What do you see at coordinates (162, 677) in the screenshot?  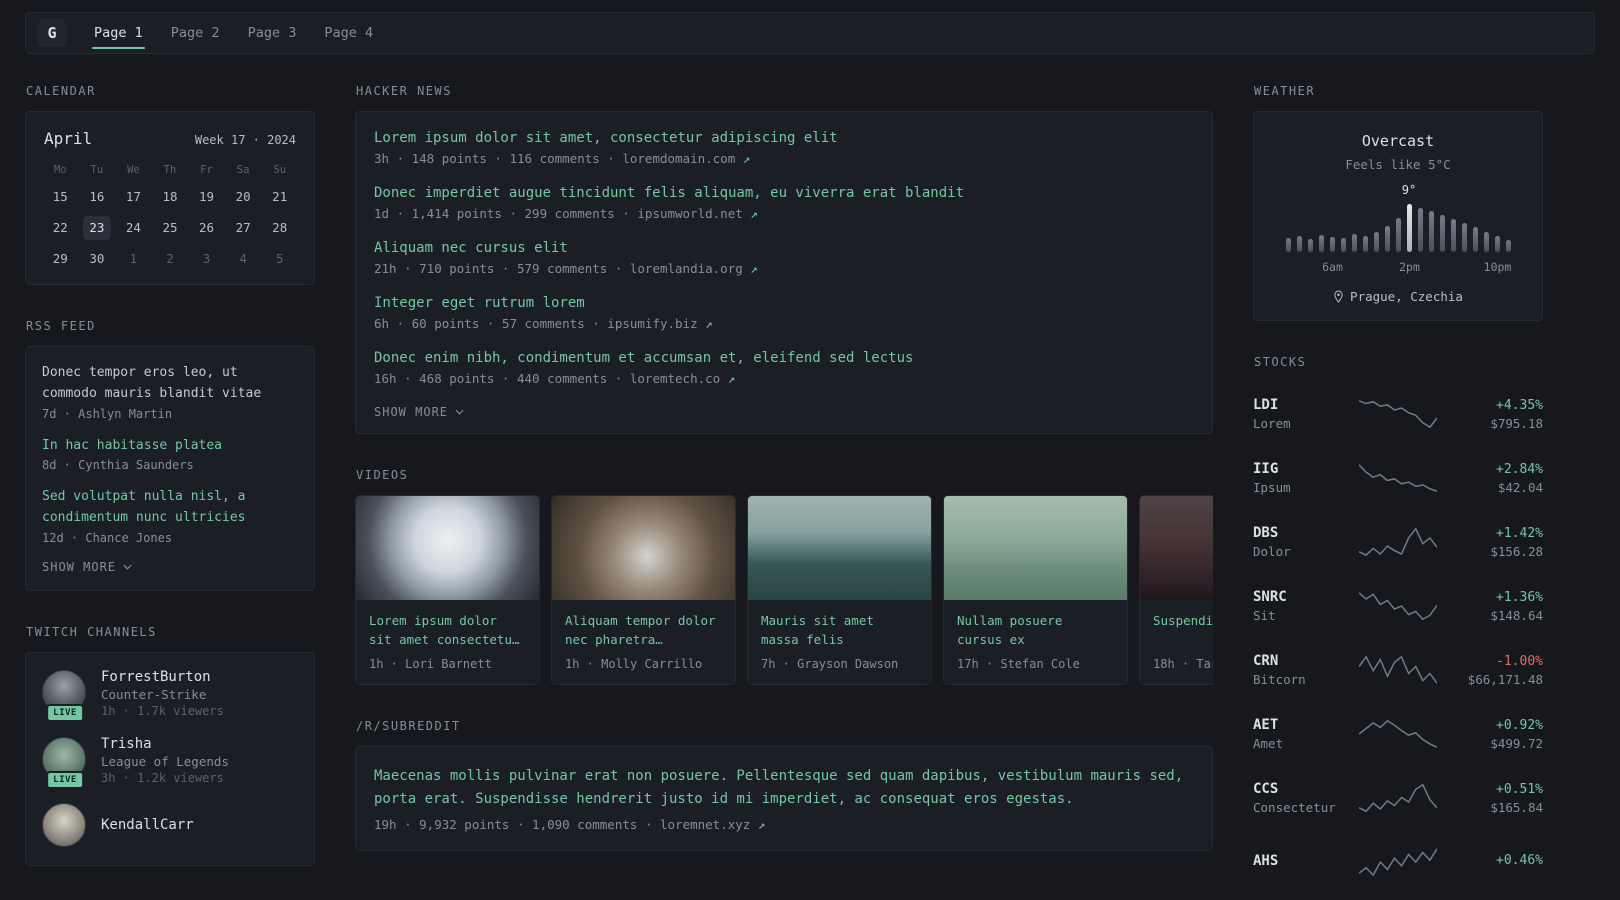 I see `twitch-channel-name: ForrestBurton` at bounding box center [162, 677].